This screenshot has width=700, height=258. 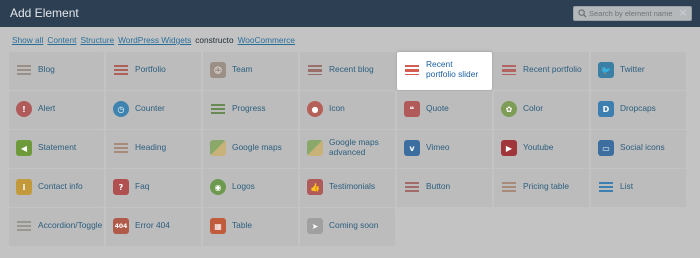 What do you see at coordinates (44, 13) in the screenshot?
I see `dialog-title: Add Element` at bounding box center [44, 13].